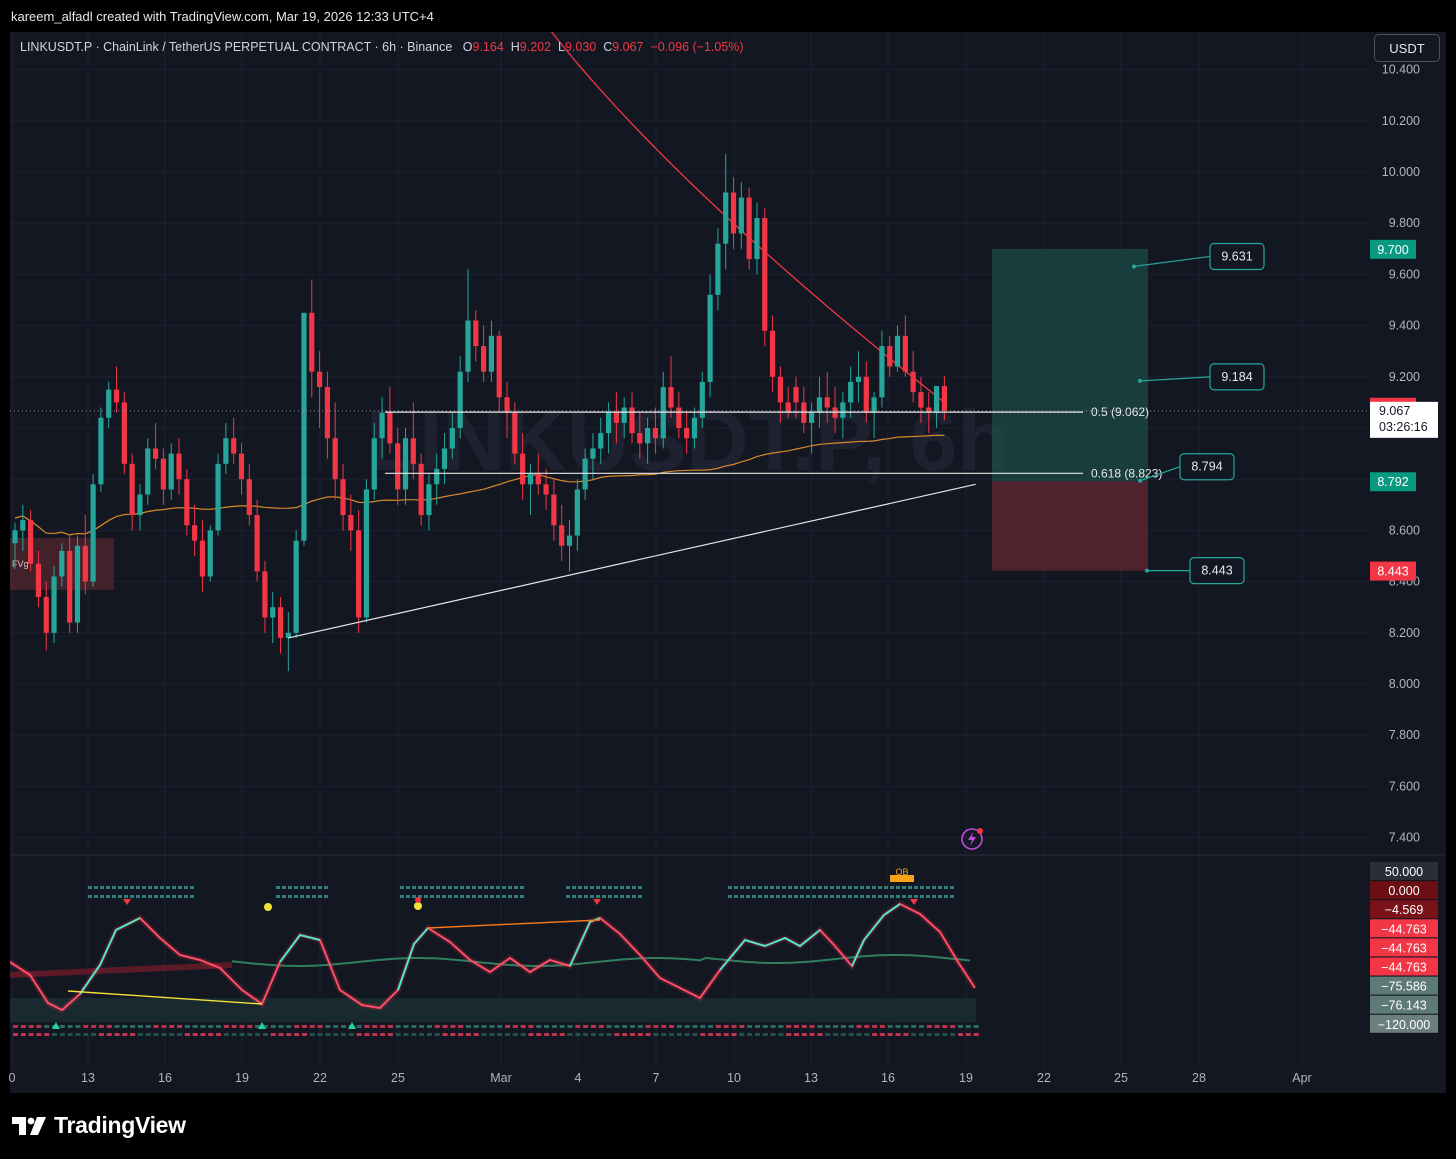 This screenshot has height=1159, width=1456. What do you see at coordinates (127, 902) in the screenshot?
I see `sell-triangle-icon` at bounding box center [127, 902].